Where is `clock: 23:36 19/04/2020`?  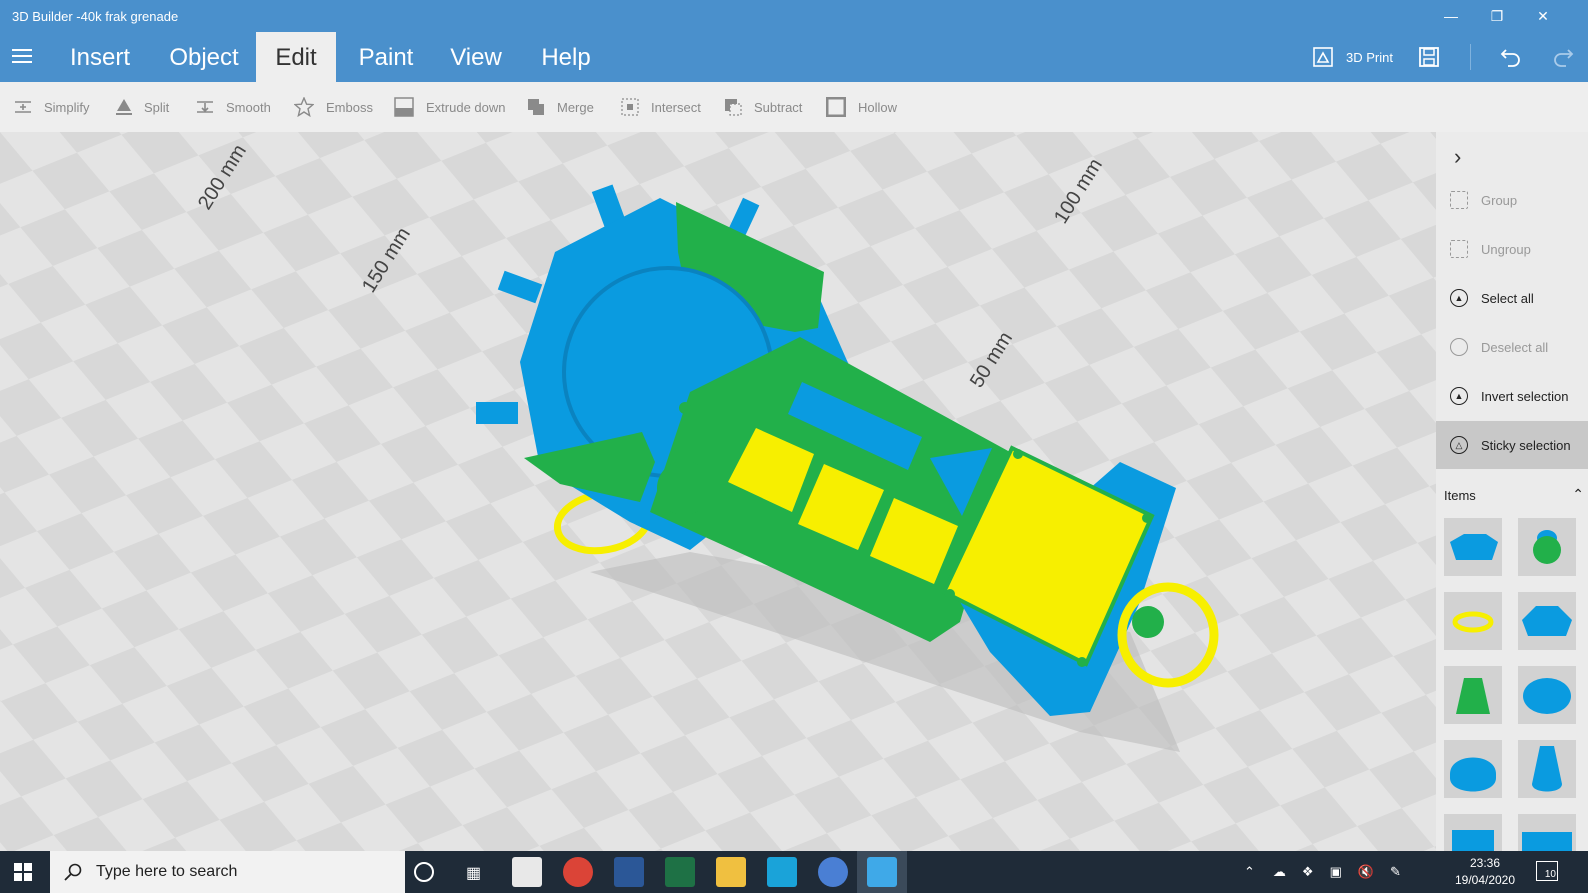
clock: 23:36 19/04/2020 is located at coordinates (1485, 872).